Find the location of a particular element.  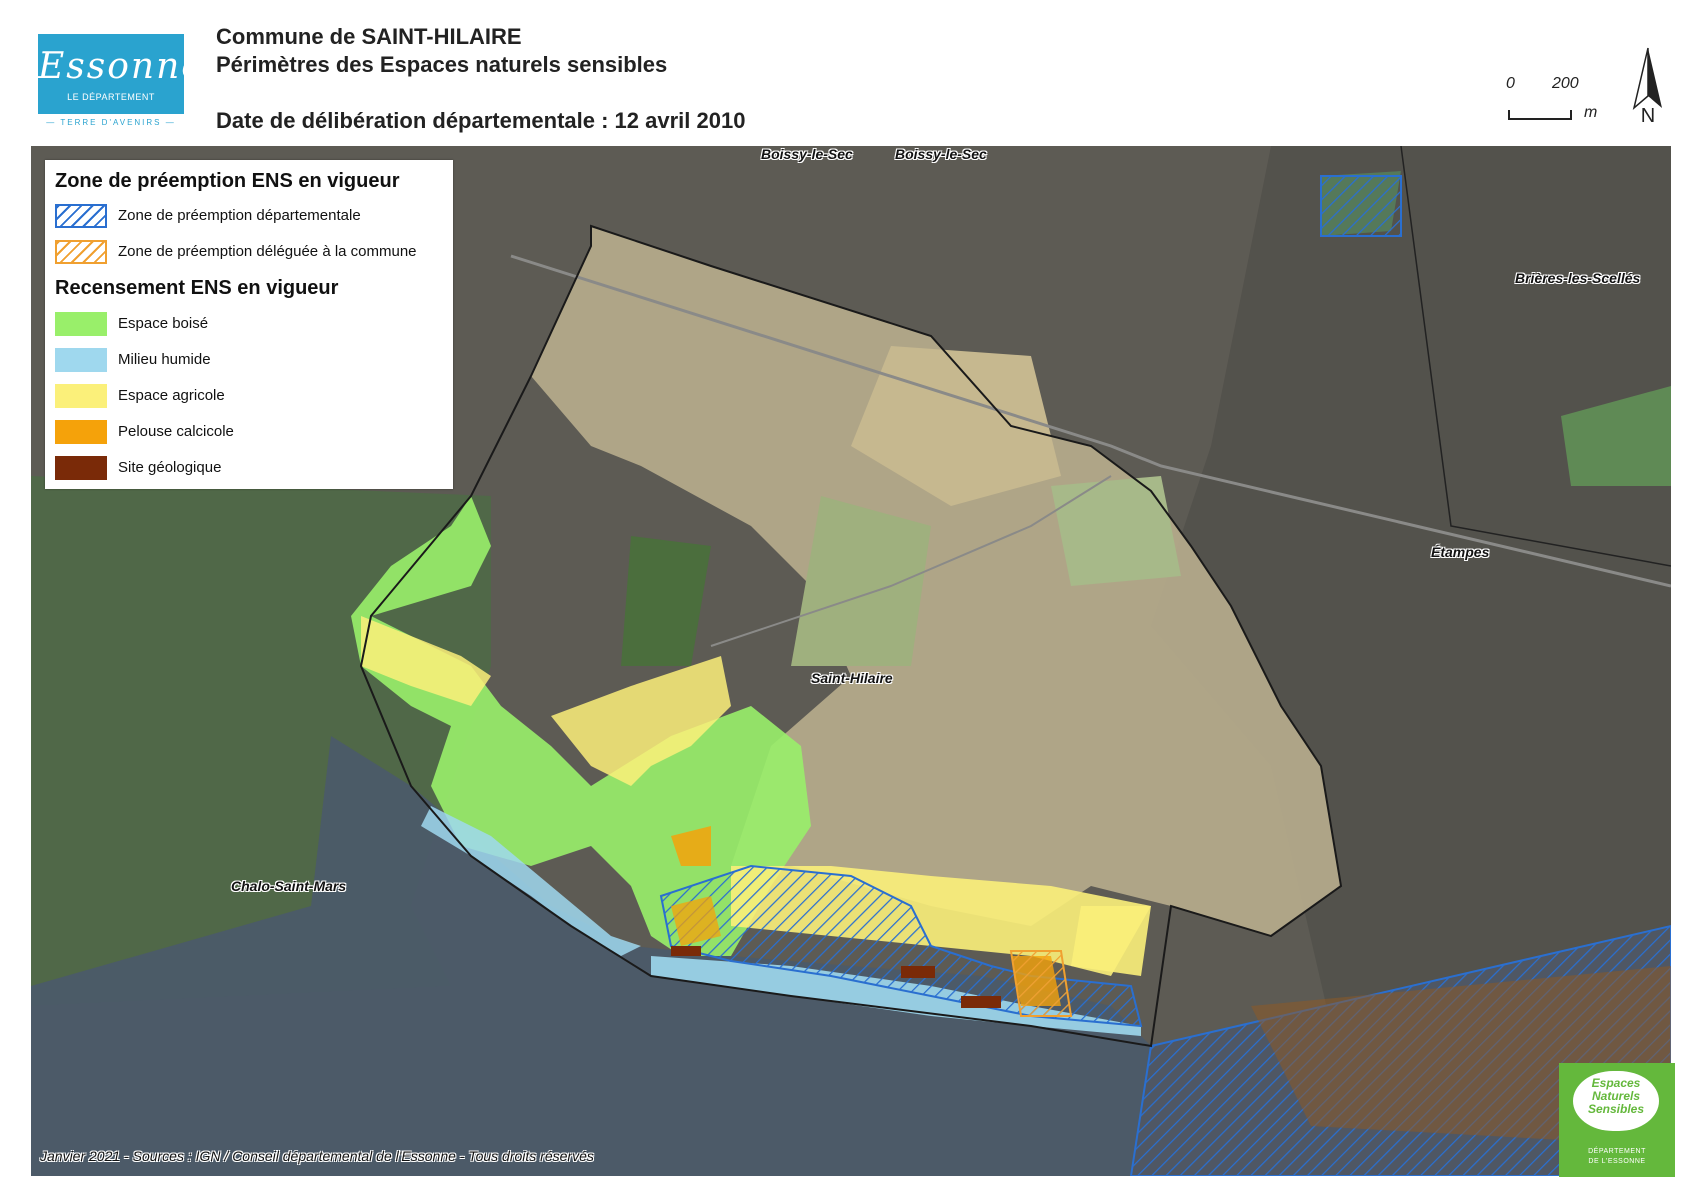

place-chalo-saint-mars: Chalo-Saint-Mars is located at coordinates (289, 886).